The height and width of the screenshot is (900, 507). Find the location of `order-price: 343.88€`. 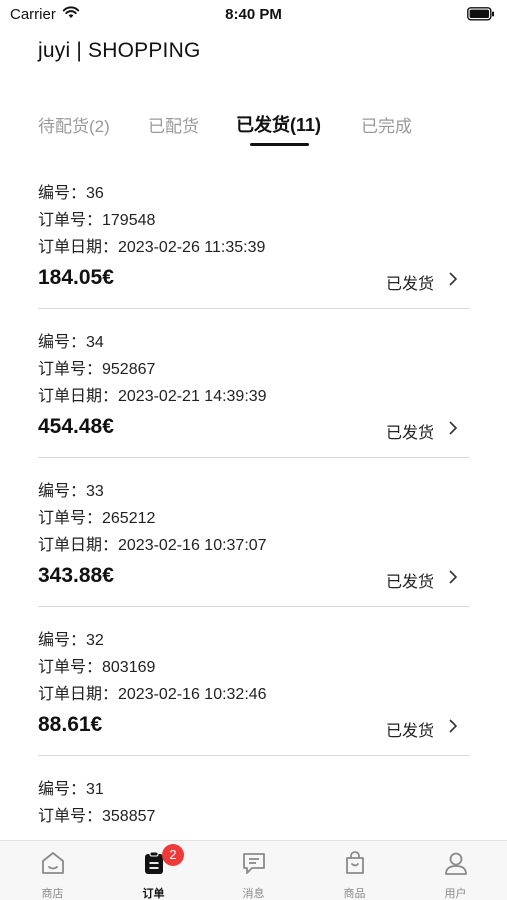

order-price: 343.88€ is located at coordinates (76, 575).